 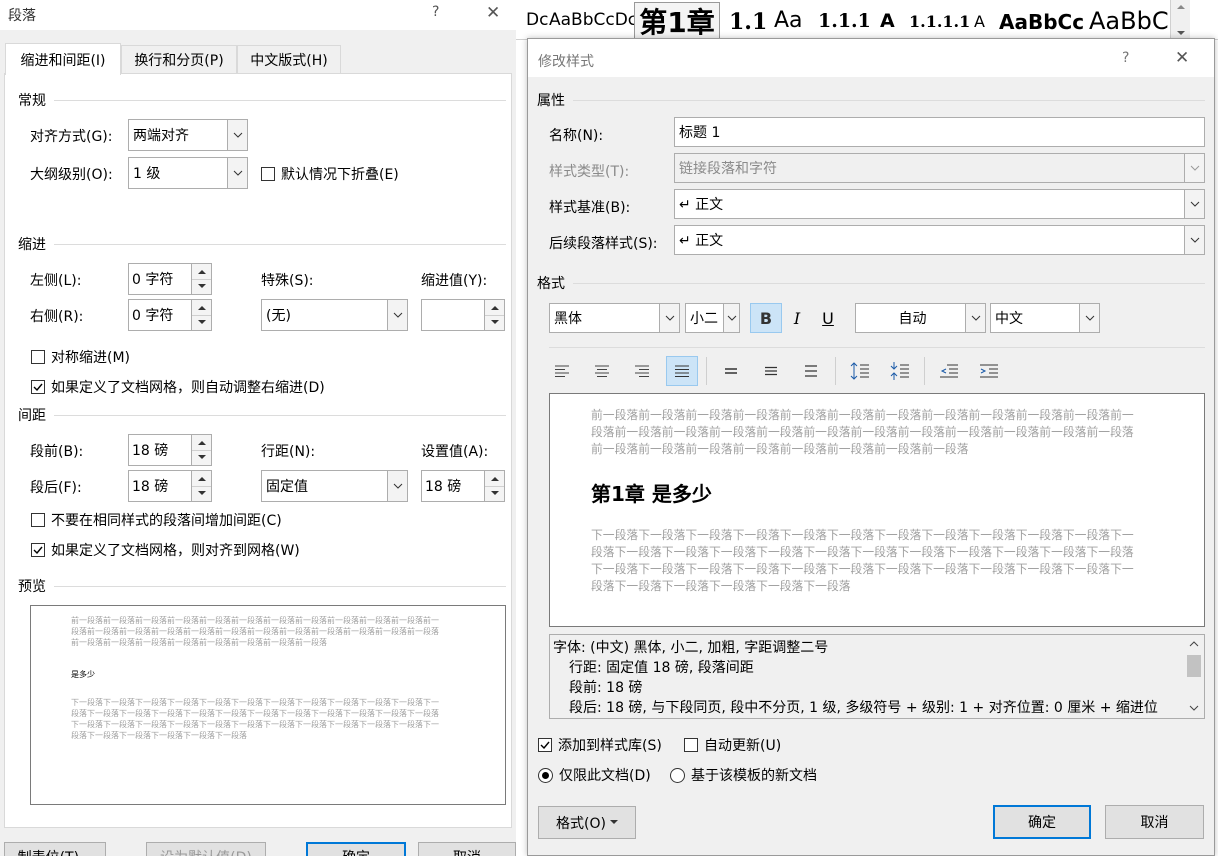 I want to click on single-spacing-icon, so click(x=731, y=371).